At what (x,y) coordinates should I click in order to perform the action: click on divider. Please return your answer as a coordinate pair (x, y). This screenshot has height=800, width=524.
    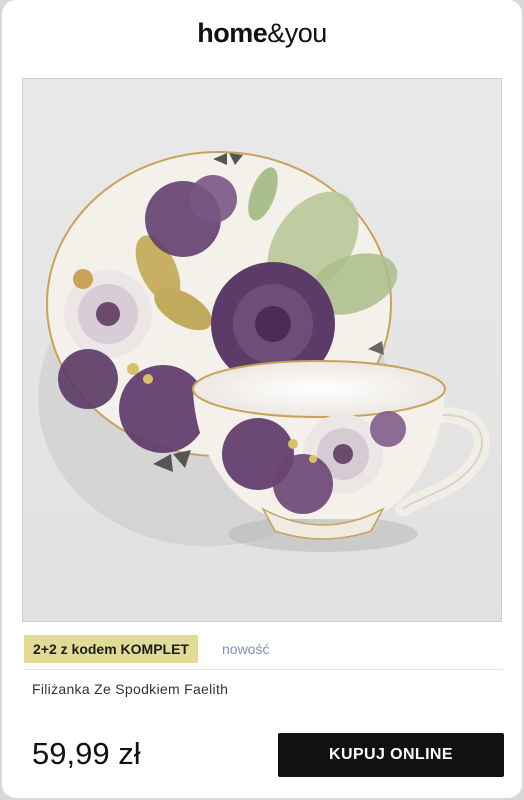
    Looking at the image, I should click on (263, 669).